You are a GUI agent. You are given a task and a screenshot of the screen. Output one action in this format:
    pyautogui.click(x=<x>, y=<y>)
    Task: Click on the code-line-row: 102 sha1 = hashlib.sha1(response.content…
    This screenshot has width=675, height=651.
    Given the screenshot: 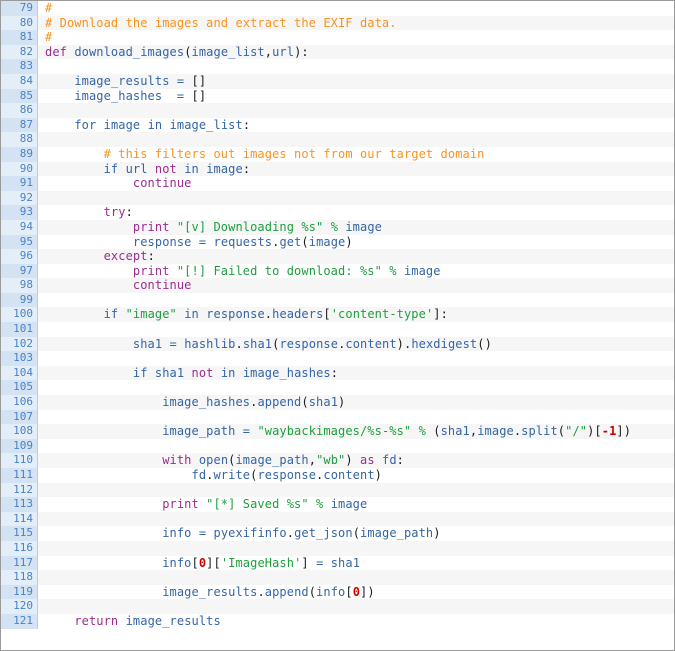 What is the action you would take?
    pyautogui.click(x=337, y=344)
    